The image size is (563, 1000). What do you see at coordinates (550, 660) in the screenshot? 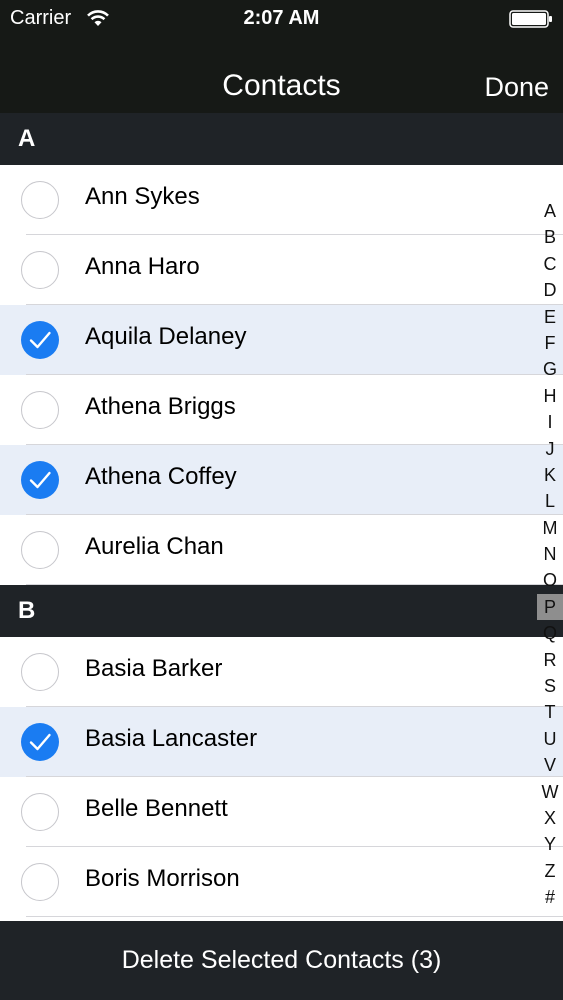
I see `index-letter: R` at bounding box center [550, 660].